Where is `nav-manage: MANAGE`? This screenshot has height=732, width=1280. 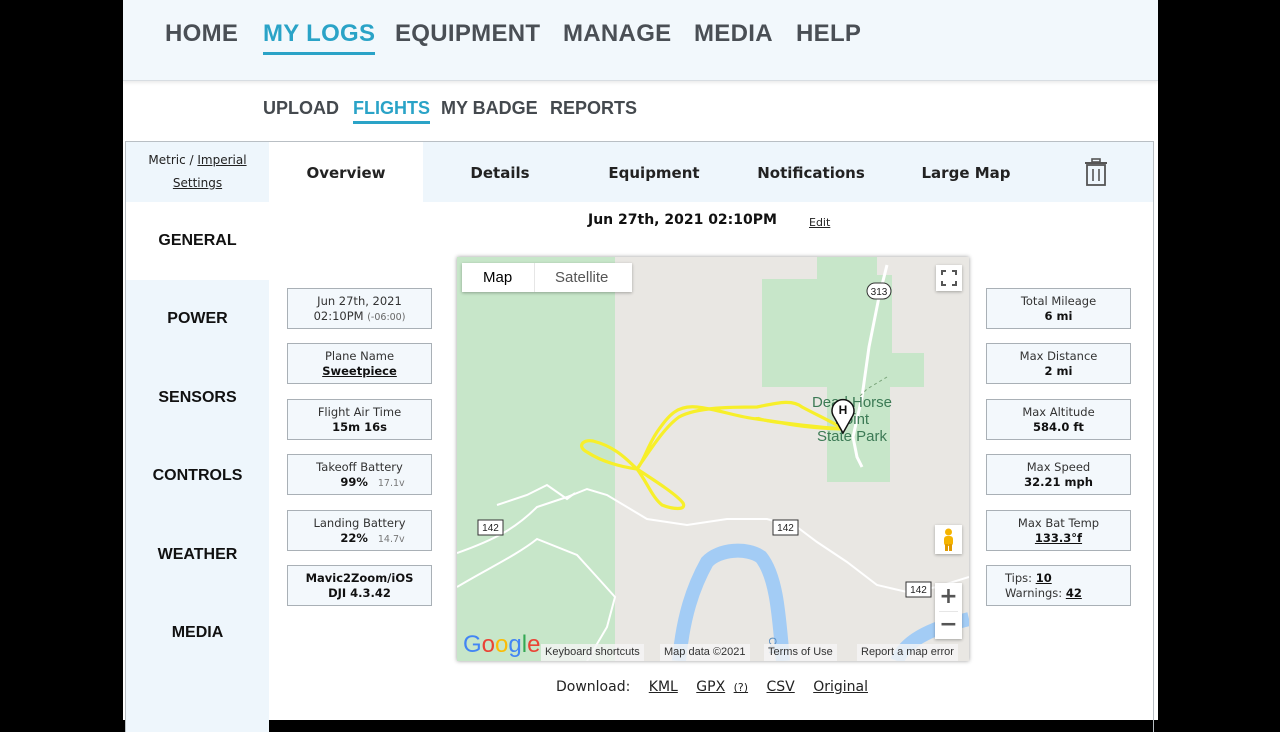
nav-manage: MANAGE is located at coordinates (617, 34).